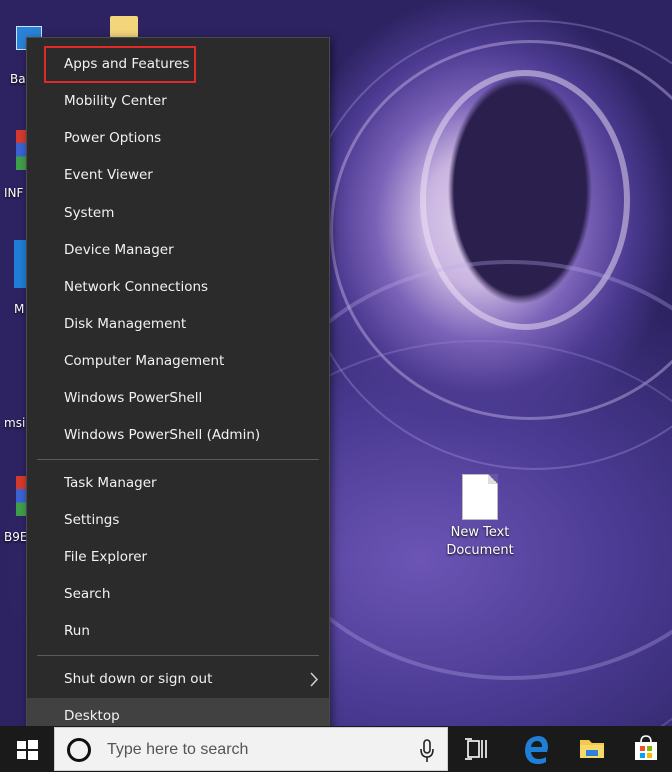  I want to click on windows-logo-icon, so click(27, 750).